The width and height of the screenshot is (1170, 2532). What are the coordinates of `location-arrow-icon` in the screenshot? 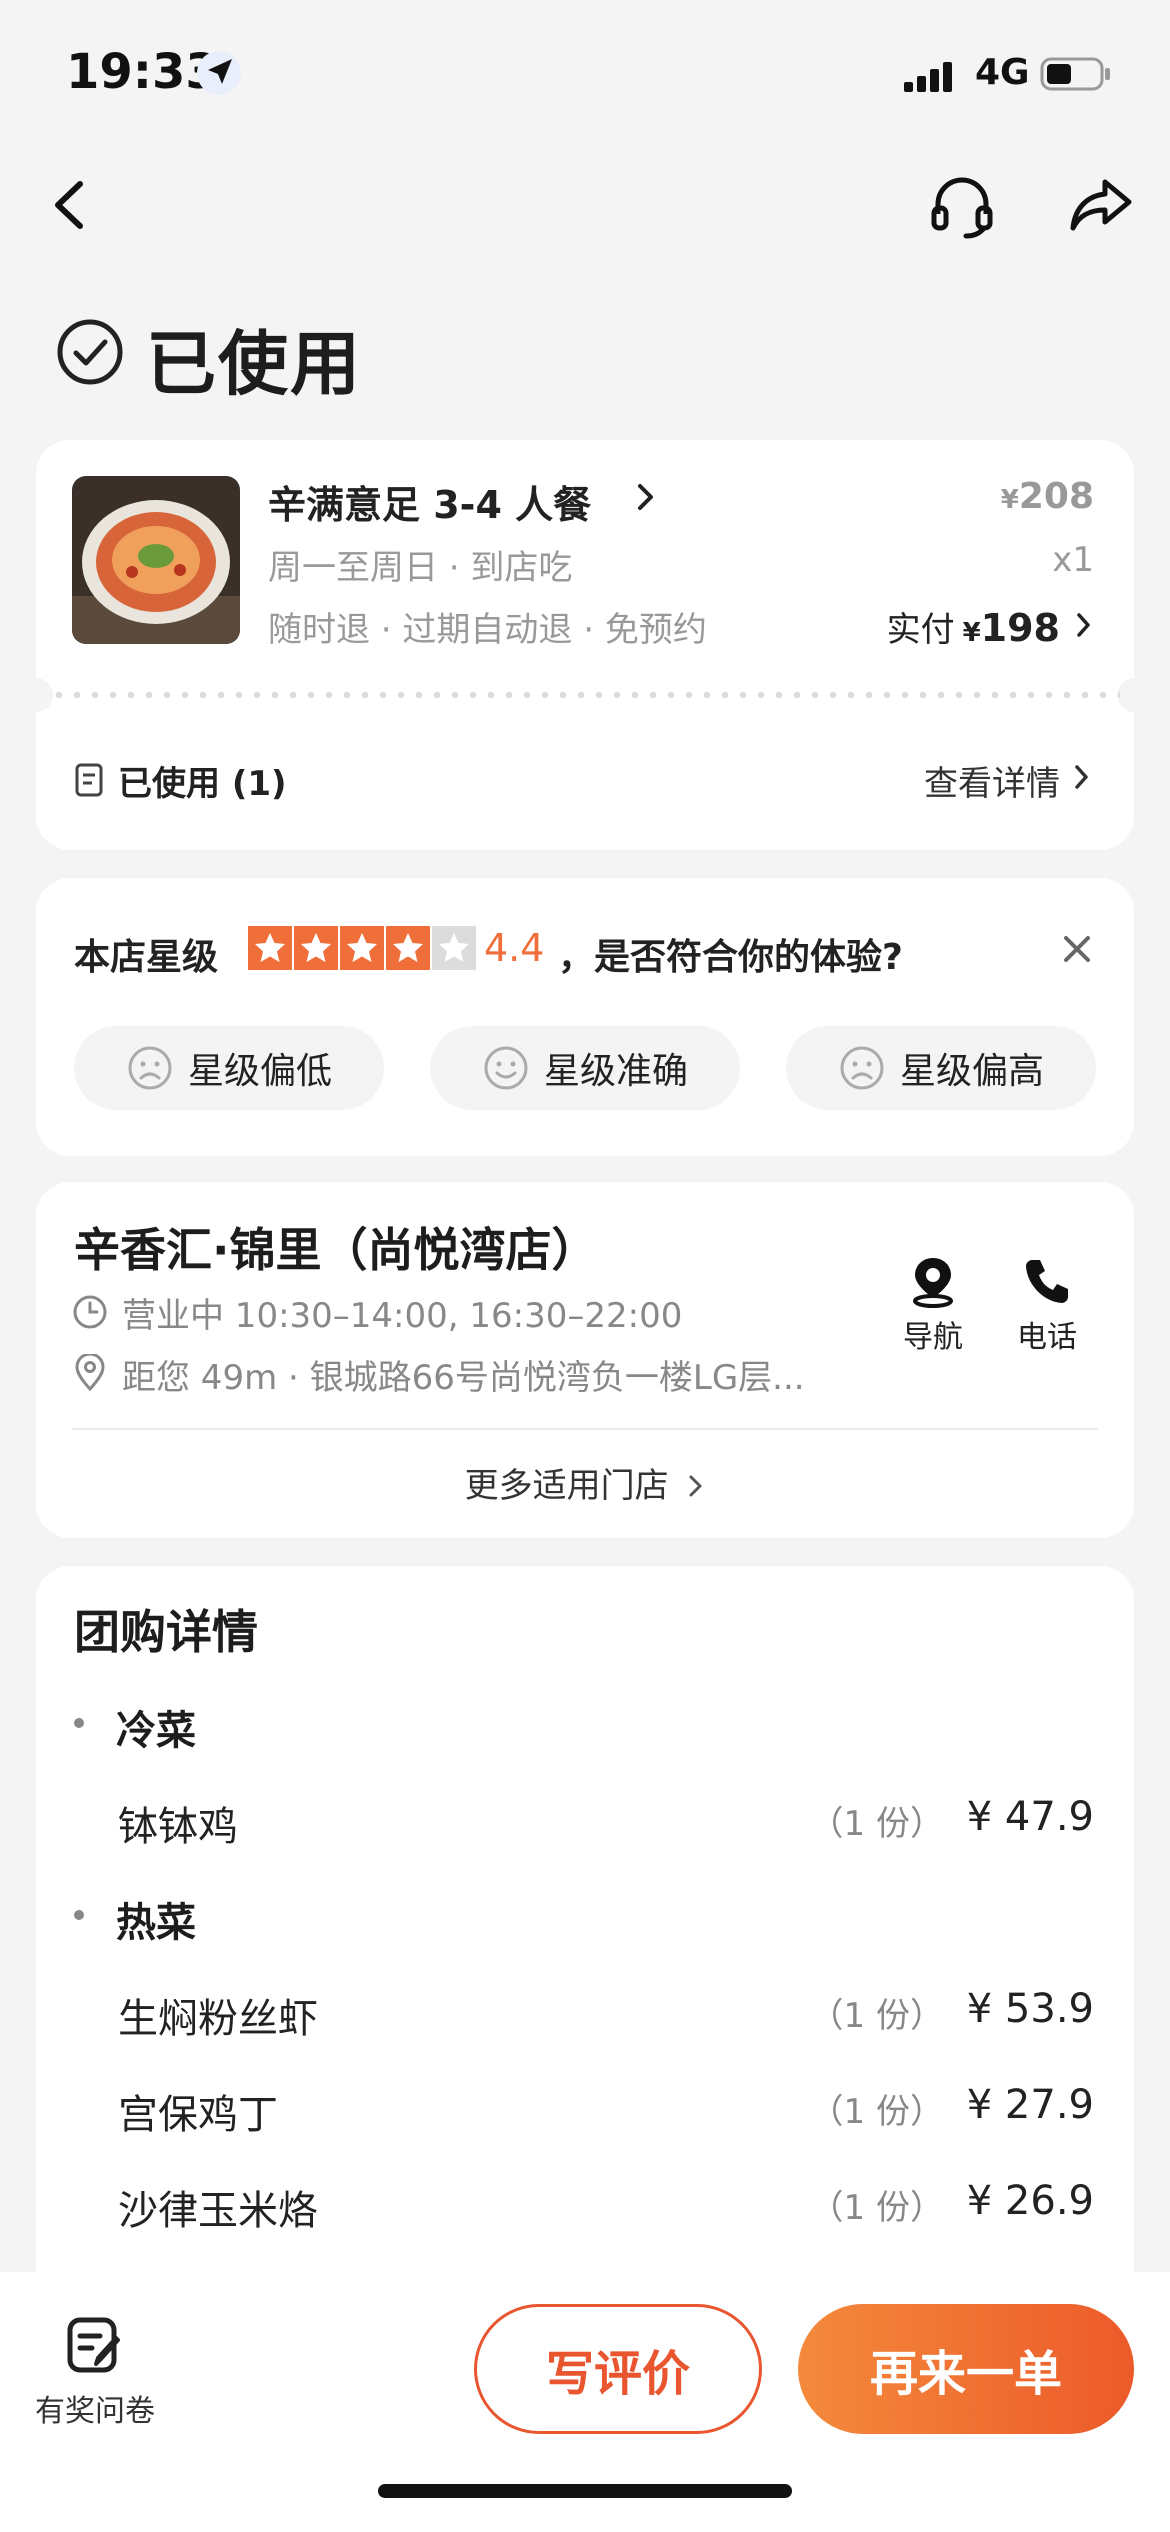 It's located at (219, 73).